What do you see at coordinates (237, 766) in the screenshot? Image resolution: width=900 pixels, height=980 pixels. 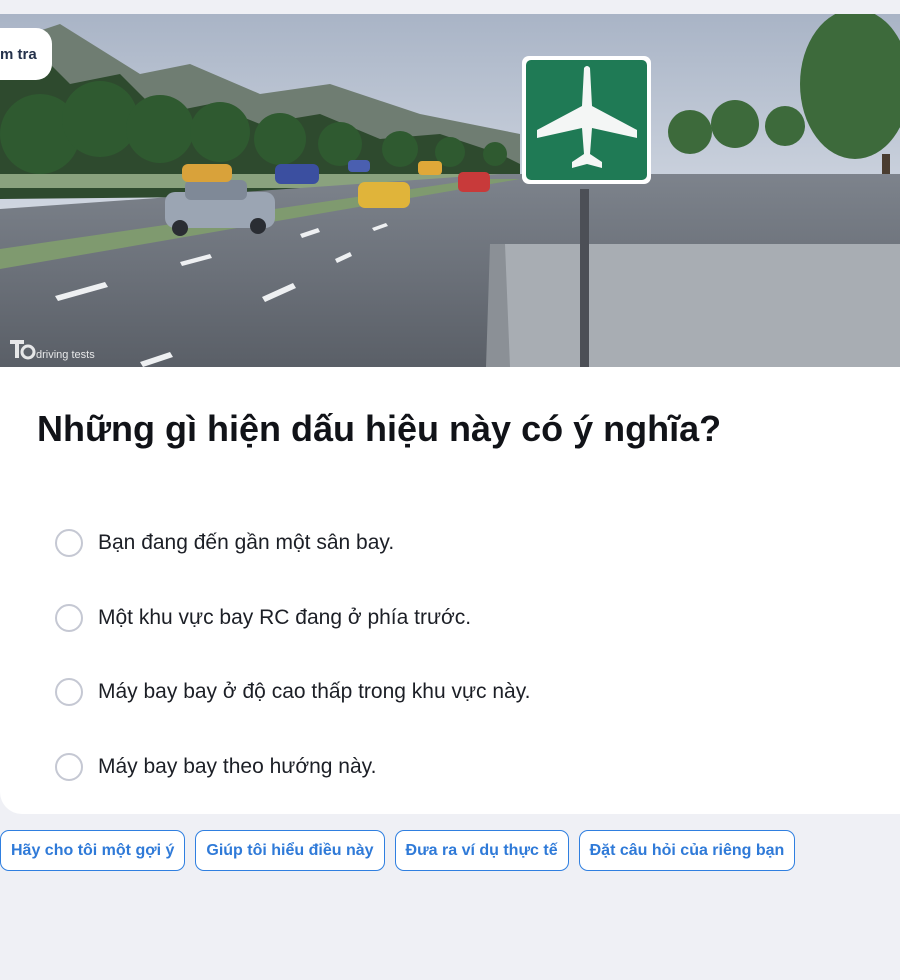 I see `answer-option-label: Máy bay bay theo hướng này.` at bounding box center [237, 766].